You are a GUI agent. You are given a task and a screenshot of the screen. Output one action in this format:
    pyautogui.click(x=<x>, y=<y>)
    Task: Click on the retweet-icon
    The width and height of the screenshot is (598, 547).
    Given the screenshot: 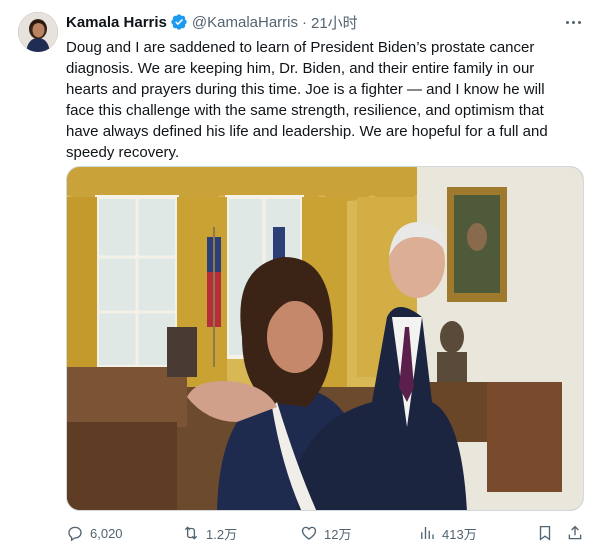 What is the action you would take?
    pyautogui.click(x=191, y=533)
    